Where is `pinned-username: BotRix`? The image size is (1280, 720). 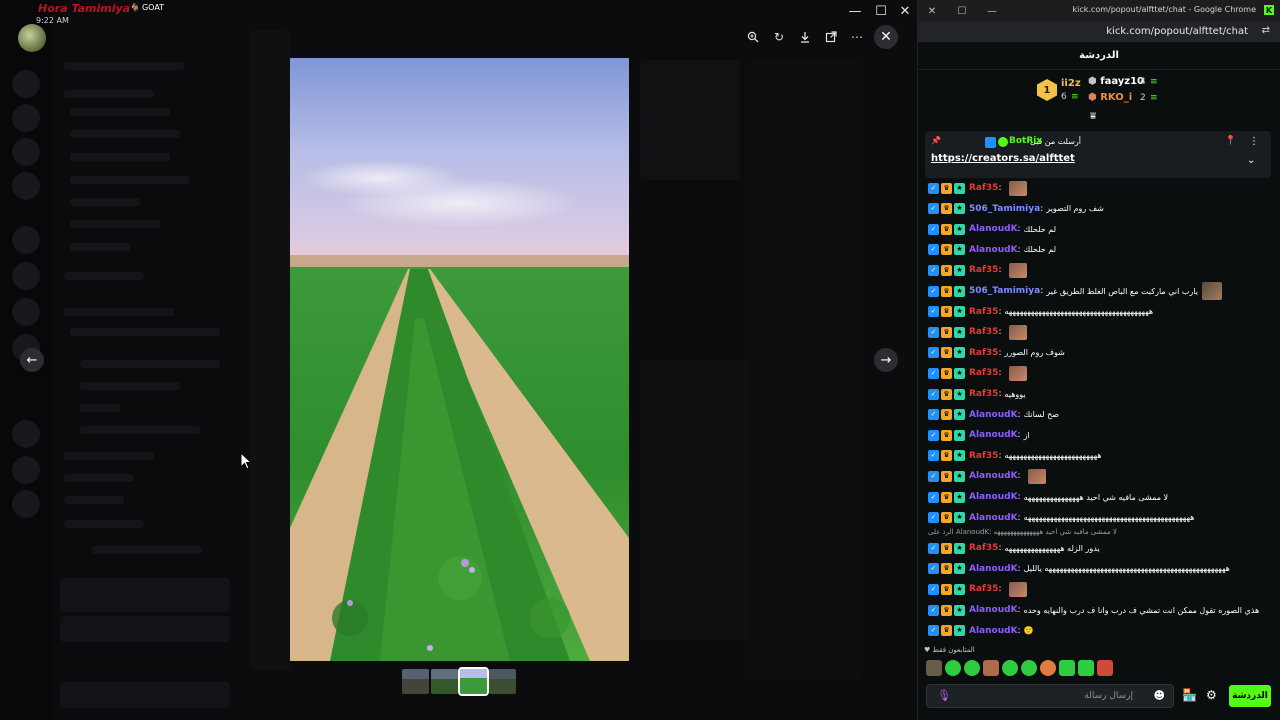 pinned-username: BotRix is located at coordinates (1025, 141).